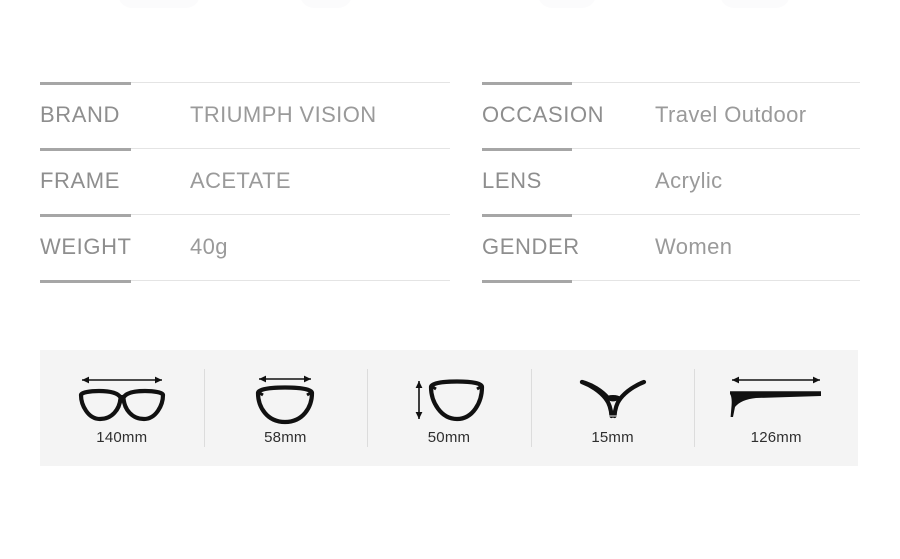 The height and width of the screenshot is (559, 900). What do you see at coordinates (449, 437) in the screenshot?
I see `measure-label-lens-height: 50mm` at bounding box center [449, 437].